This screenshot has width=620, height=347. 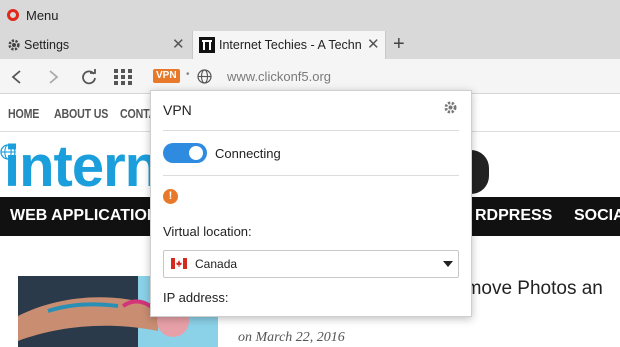 I want to click on site-logo: intern, so click(x=82, y=167).